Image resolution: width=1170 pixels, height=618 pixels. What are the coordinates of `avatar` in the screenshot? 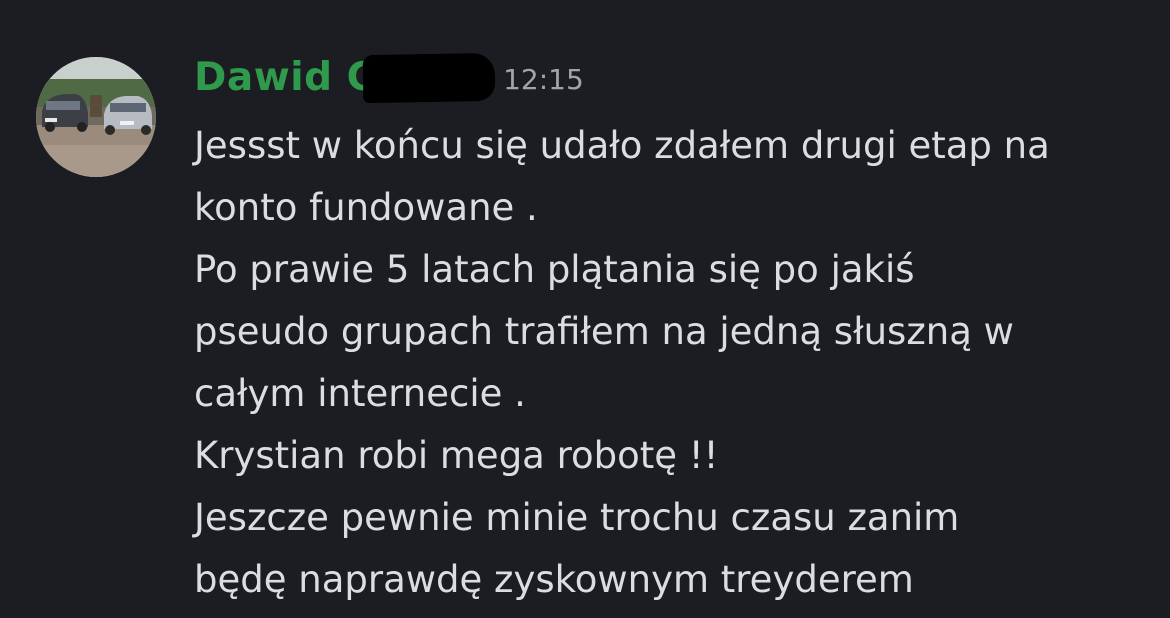 It's located at (96, 117).